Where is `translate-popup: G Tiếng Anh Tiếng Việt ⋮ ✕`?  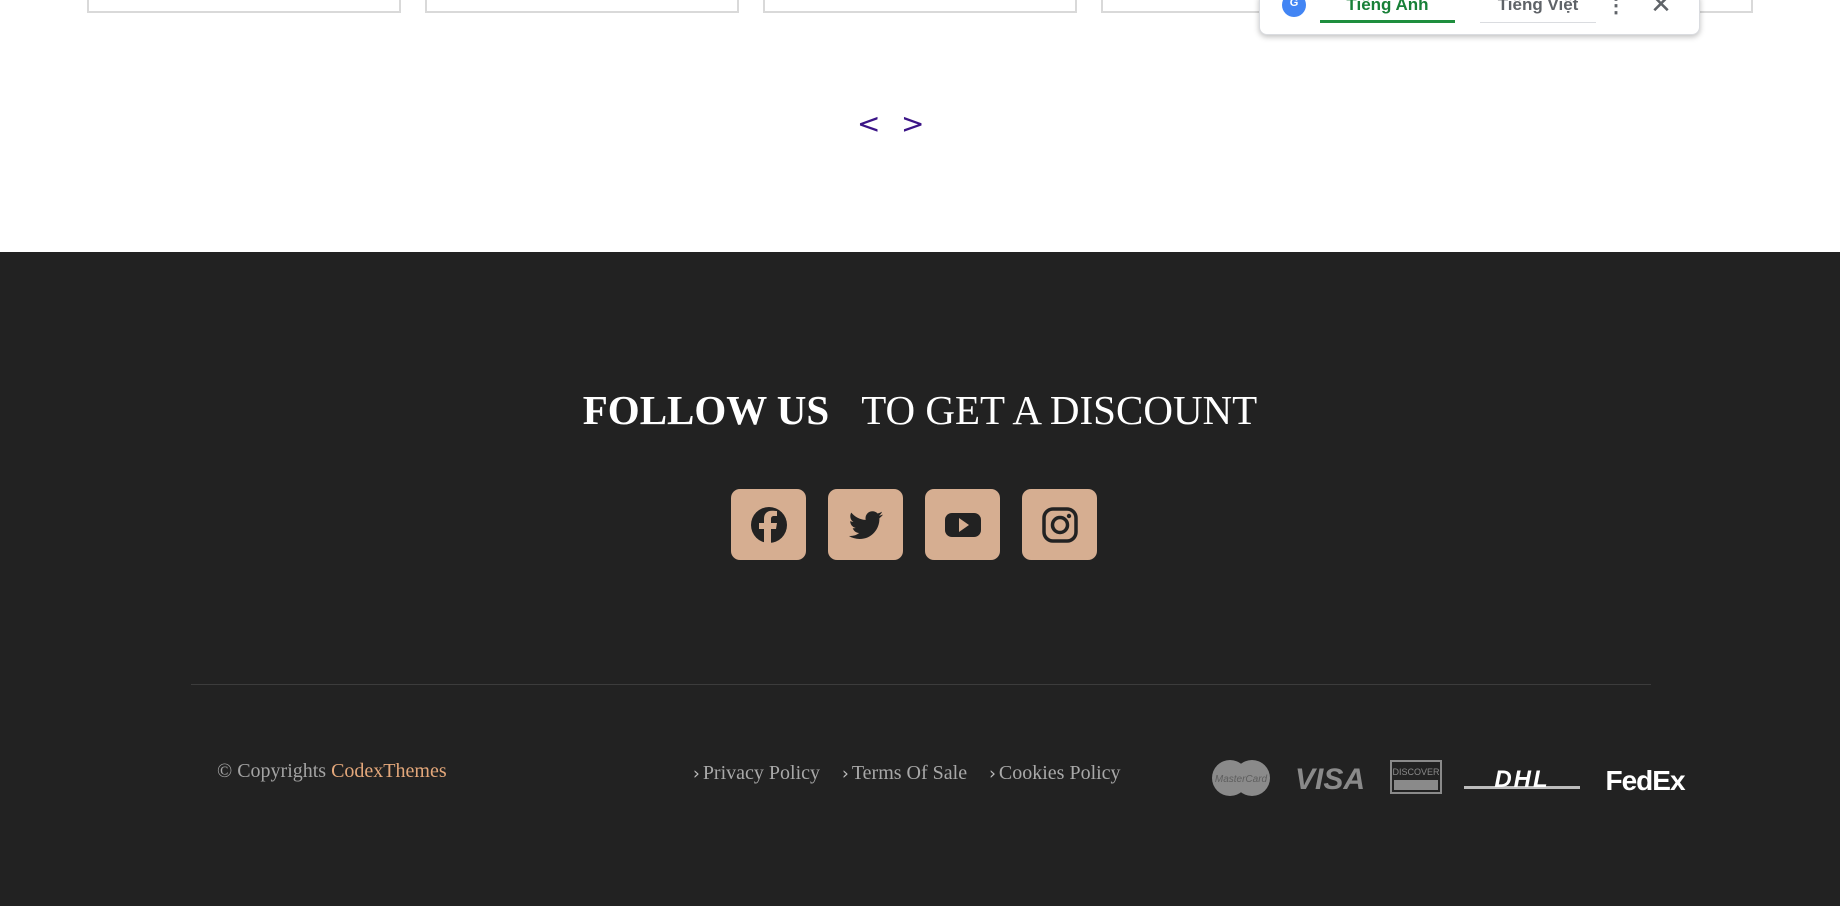
translate-popup: G Tiếng Anh Tiếng Việt ⋮ ✕ is located at coordinates (1479, 17).